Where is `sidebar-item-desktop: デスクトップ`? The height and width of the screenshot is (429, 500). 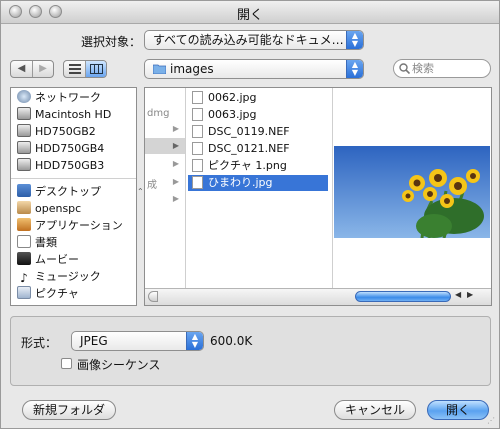 sidebar-item-desktop: デスクトップ is located at coordinates (59, 192).